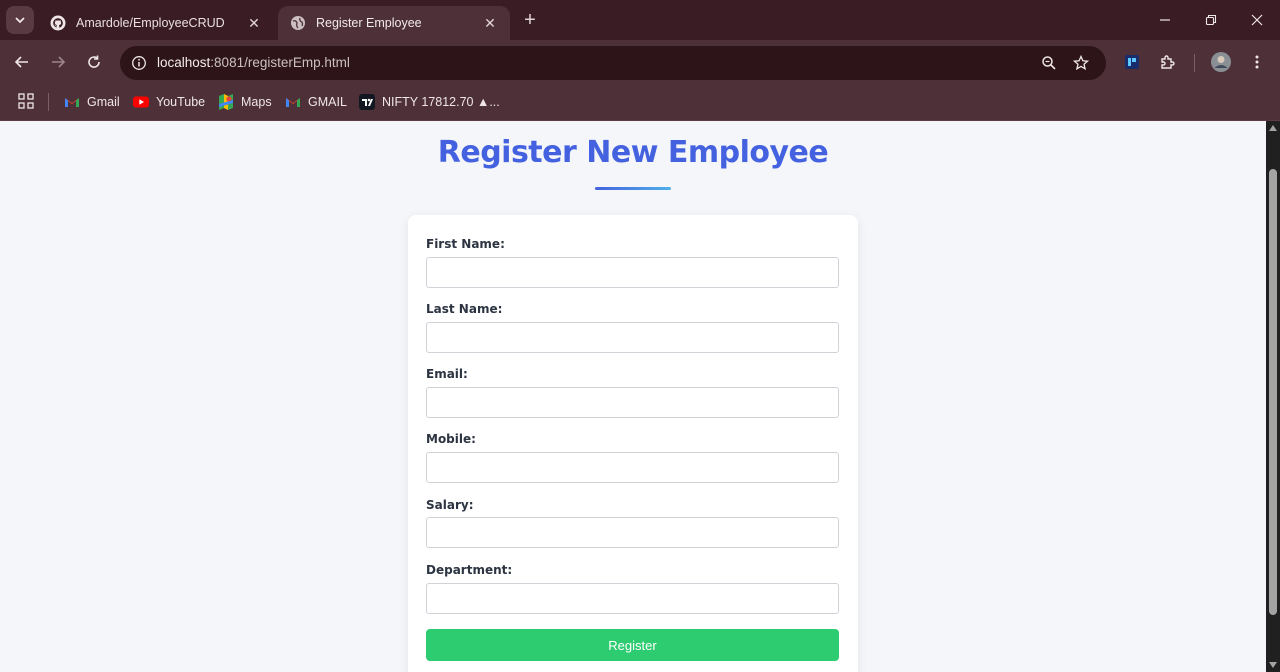 Image resolution: width=1280 pixels, height=672 pixels. Describe the element at coordinates (103, 102) in the screenshot. I see `bookmark-label: Gmail` at that location.